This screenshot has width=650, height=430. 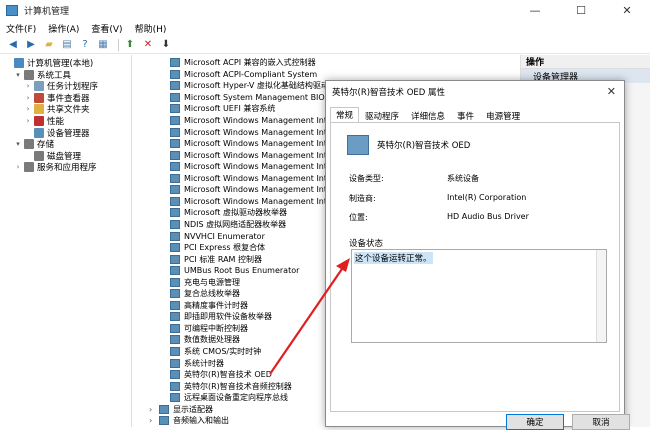 I want to click on device-list-item: NDIS 虚拟网络适配器枚举器, so click(x=228, y=225).